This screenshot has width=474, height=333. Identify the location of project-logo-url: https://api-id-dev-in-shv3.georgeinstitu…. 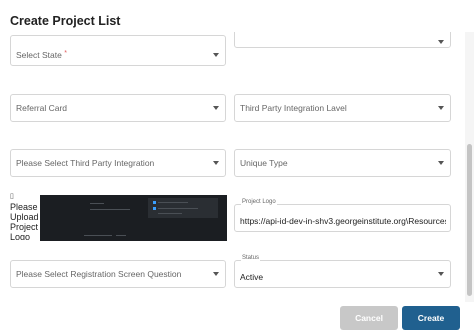
(343, 221).